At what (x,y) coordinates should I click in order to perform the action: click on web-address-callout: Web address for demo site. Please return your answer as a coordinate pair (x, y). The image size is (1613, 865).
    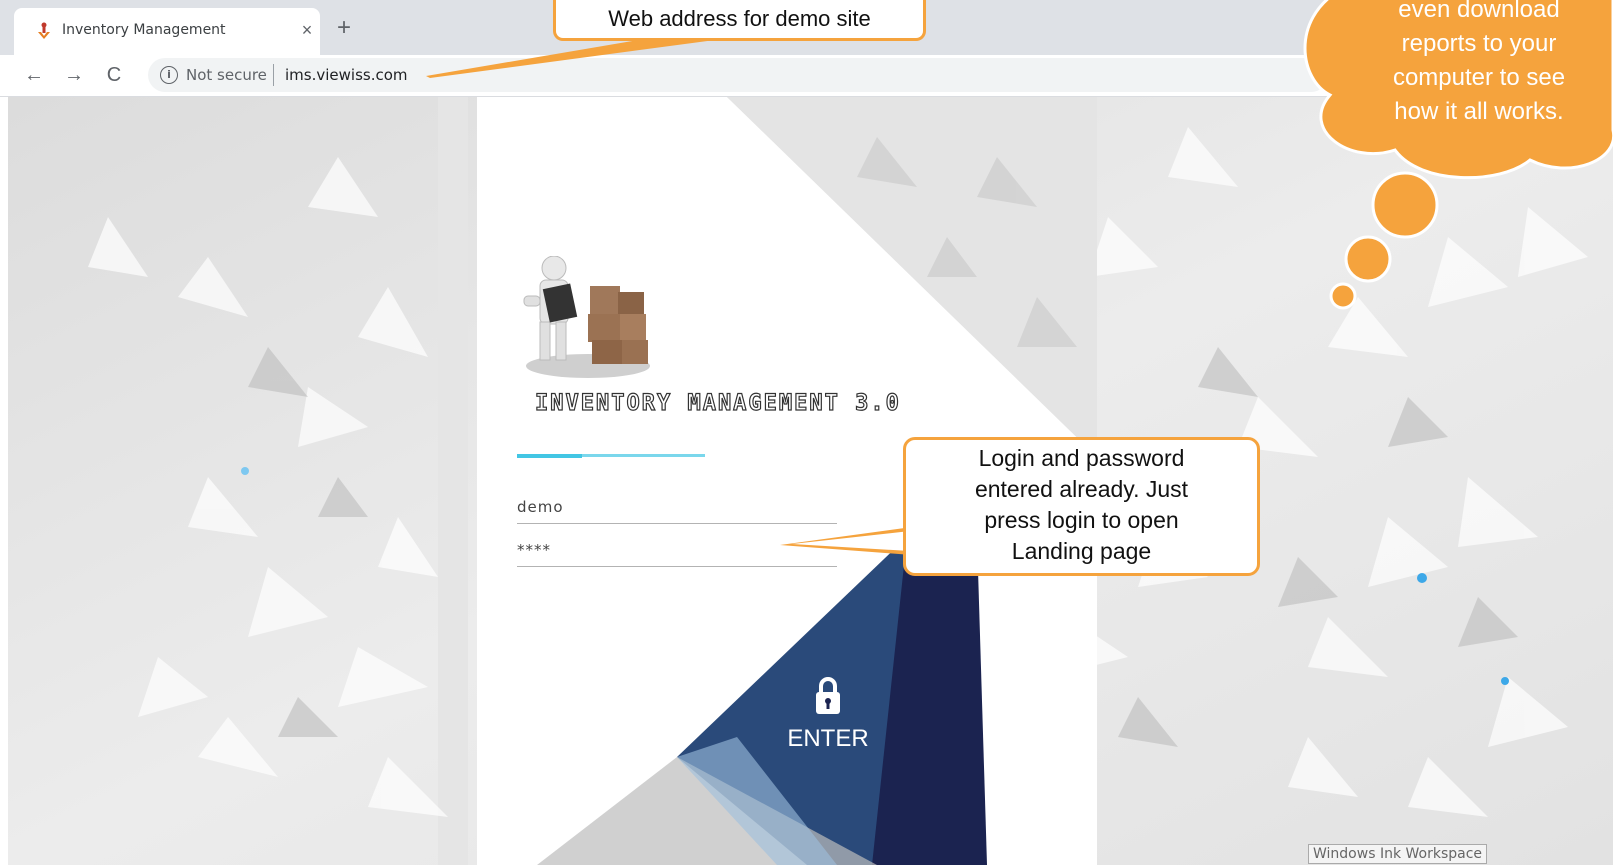
    Looking at the image, I should click on (739, 20).